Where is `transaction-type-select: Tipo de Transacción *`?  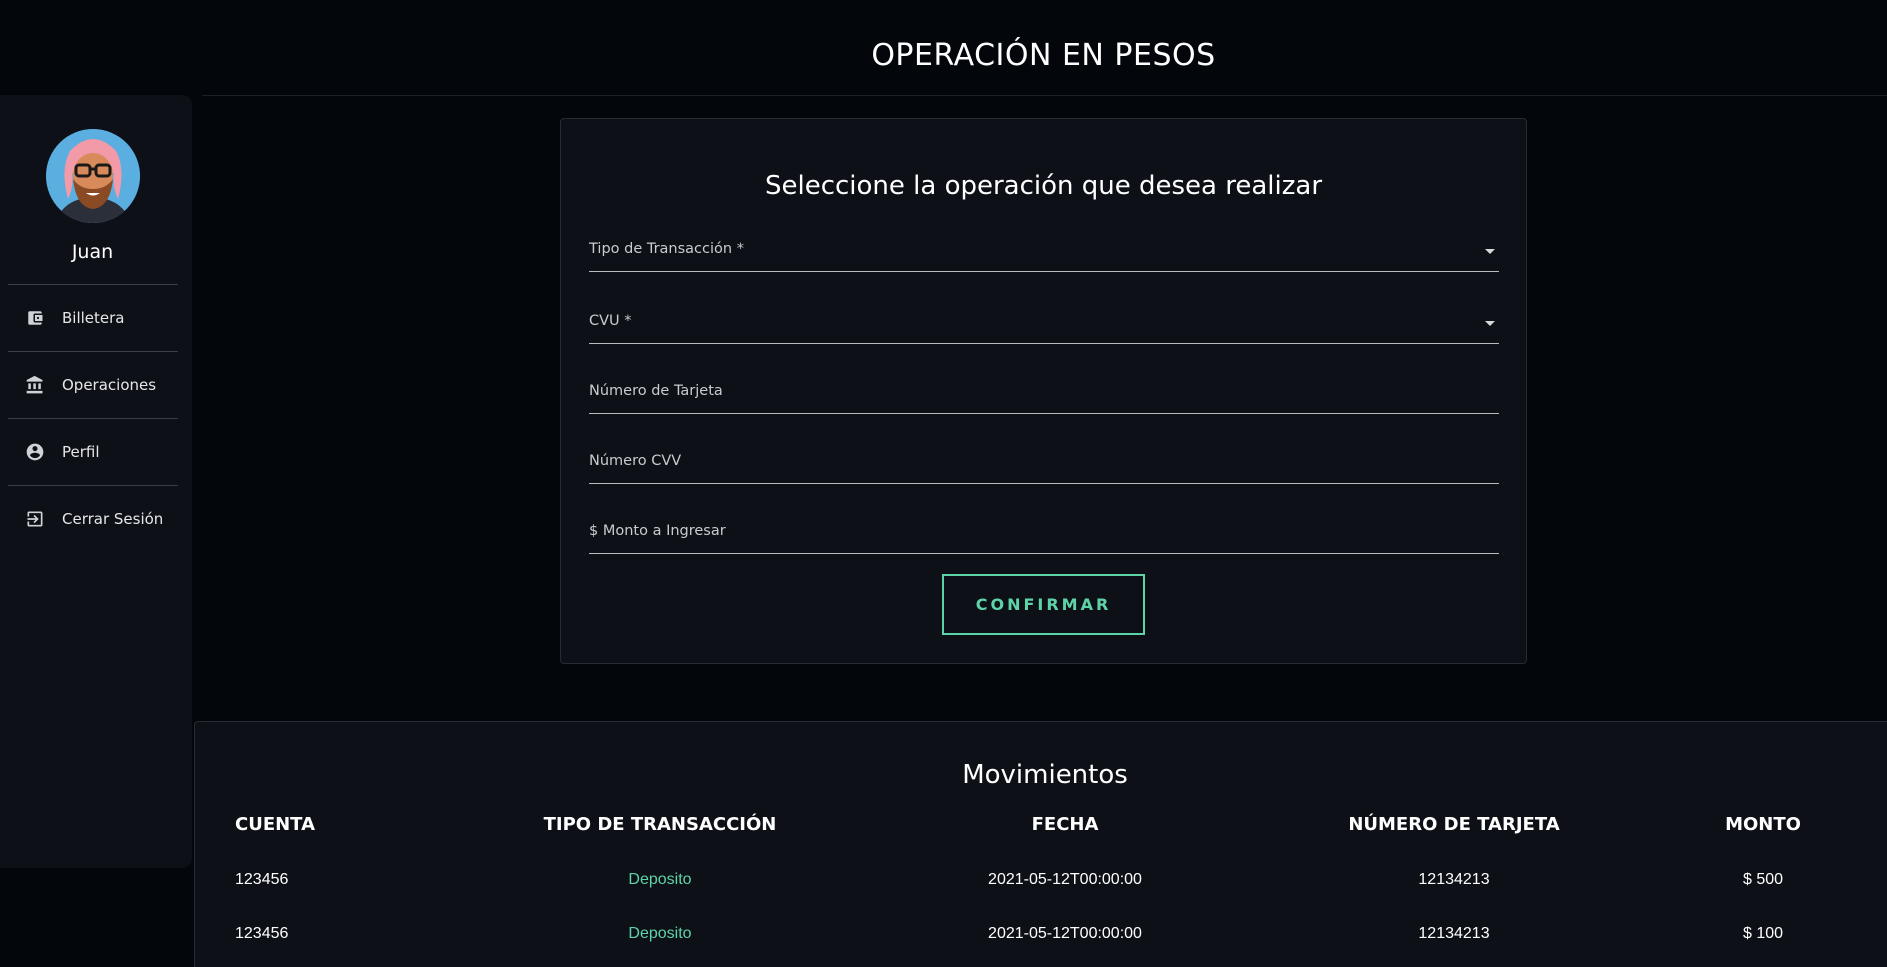
transaction-type-select: Tipo de Transacción * is located at coordinates (1044, 254).